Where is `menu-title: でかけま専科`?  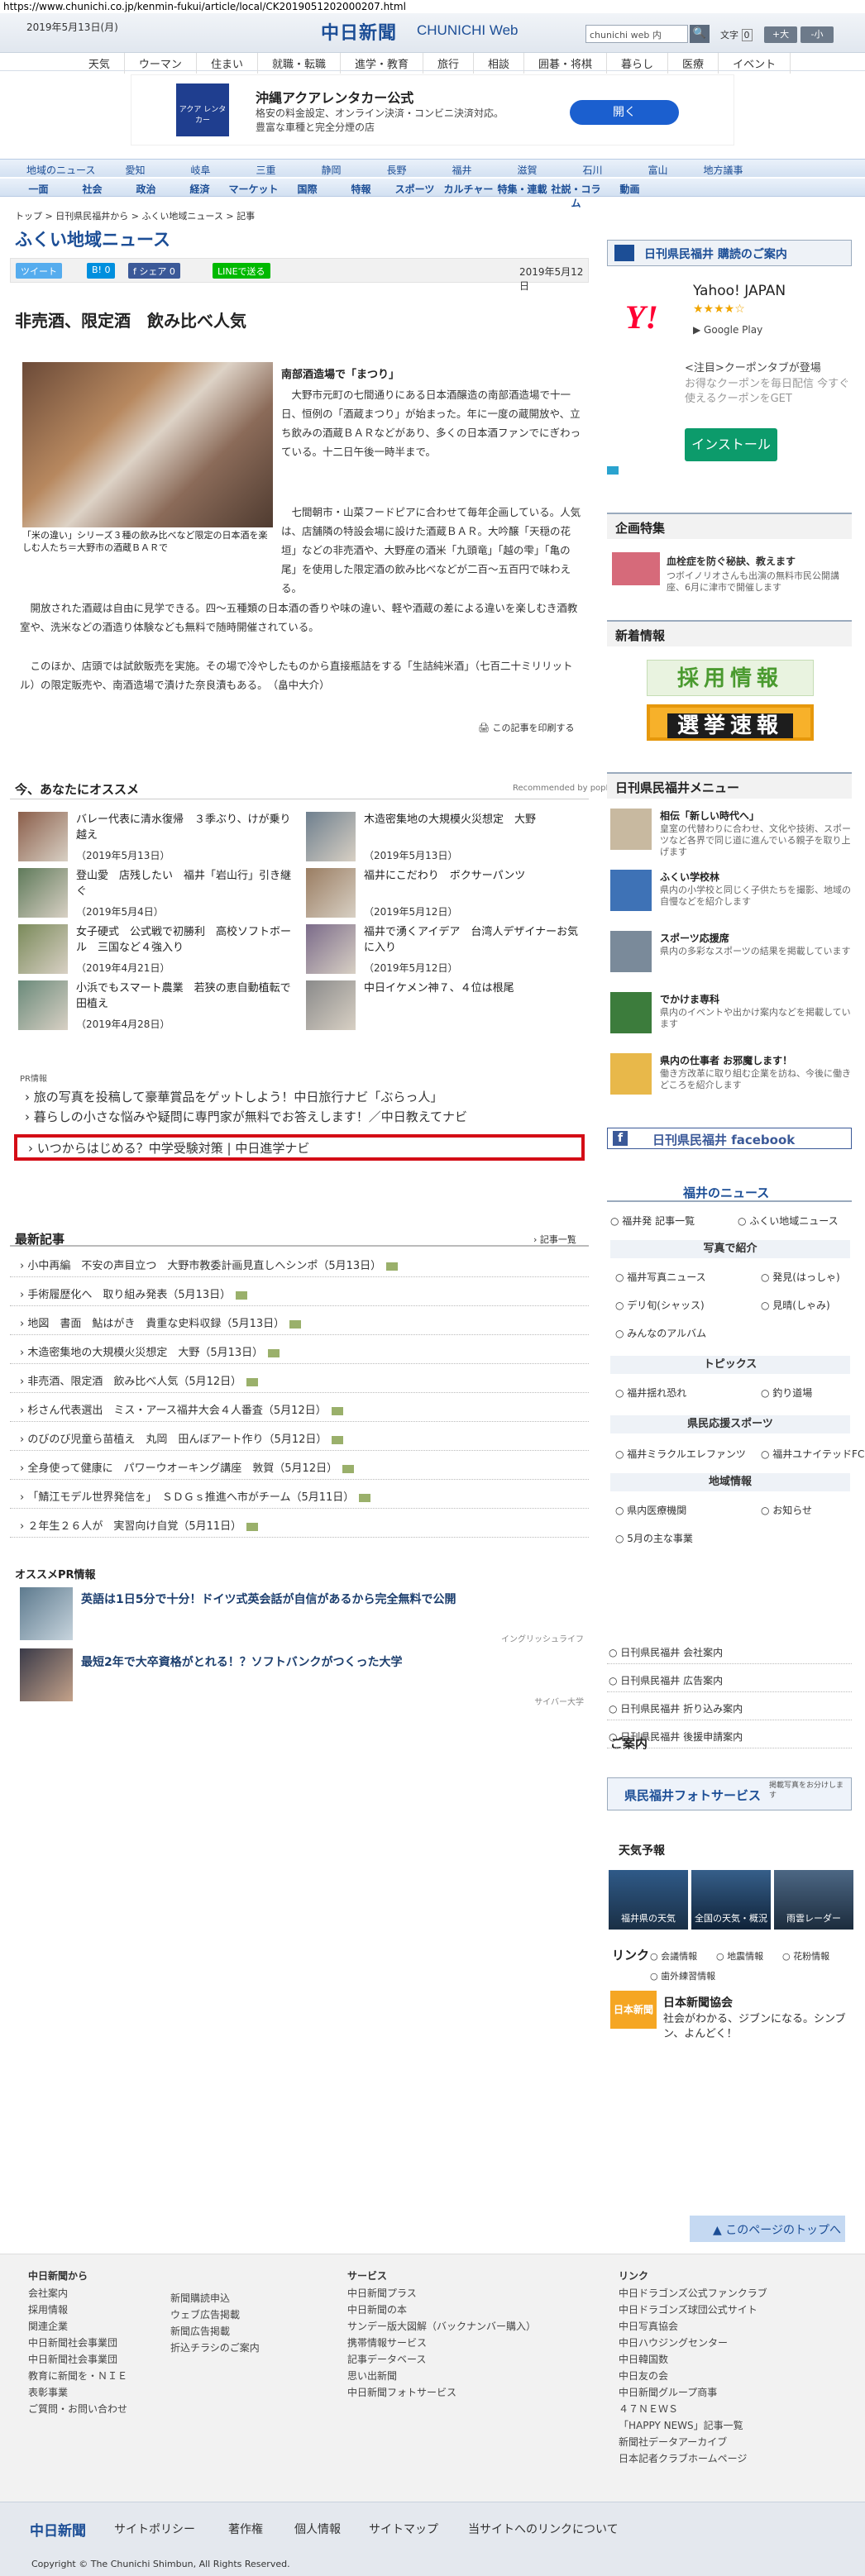 menu-title: でかけま専科 is located at coordinates (689, 999).